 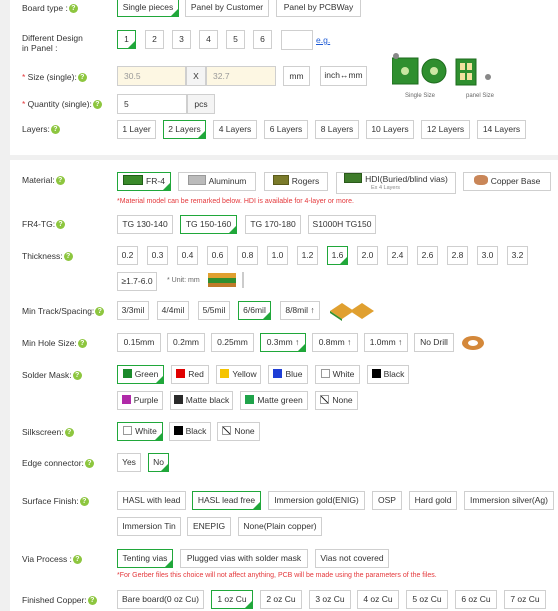 I want to click on design-count-input, so click(x=297, y=40).